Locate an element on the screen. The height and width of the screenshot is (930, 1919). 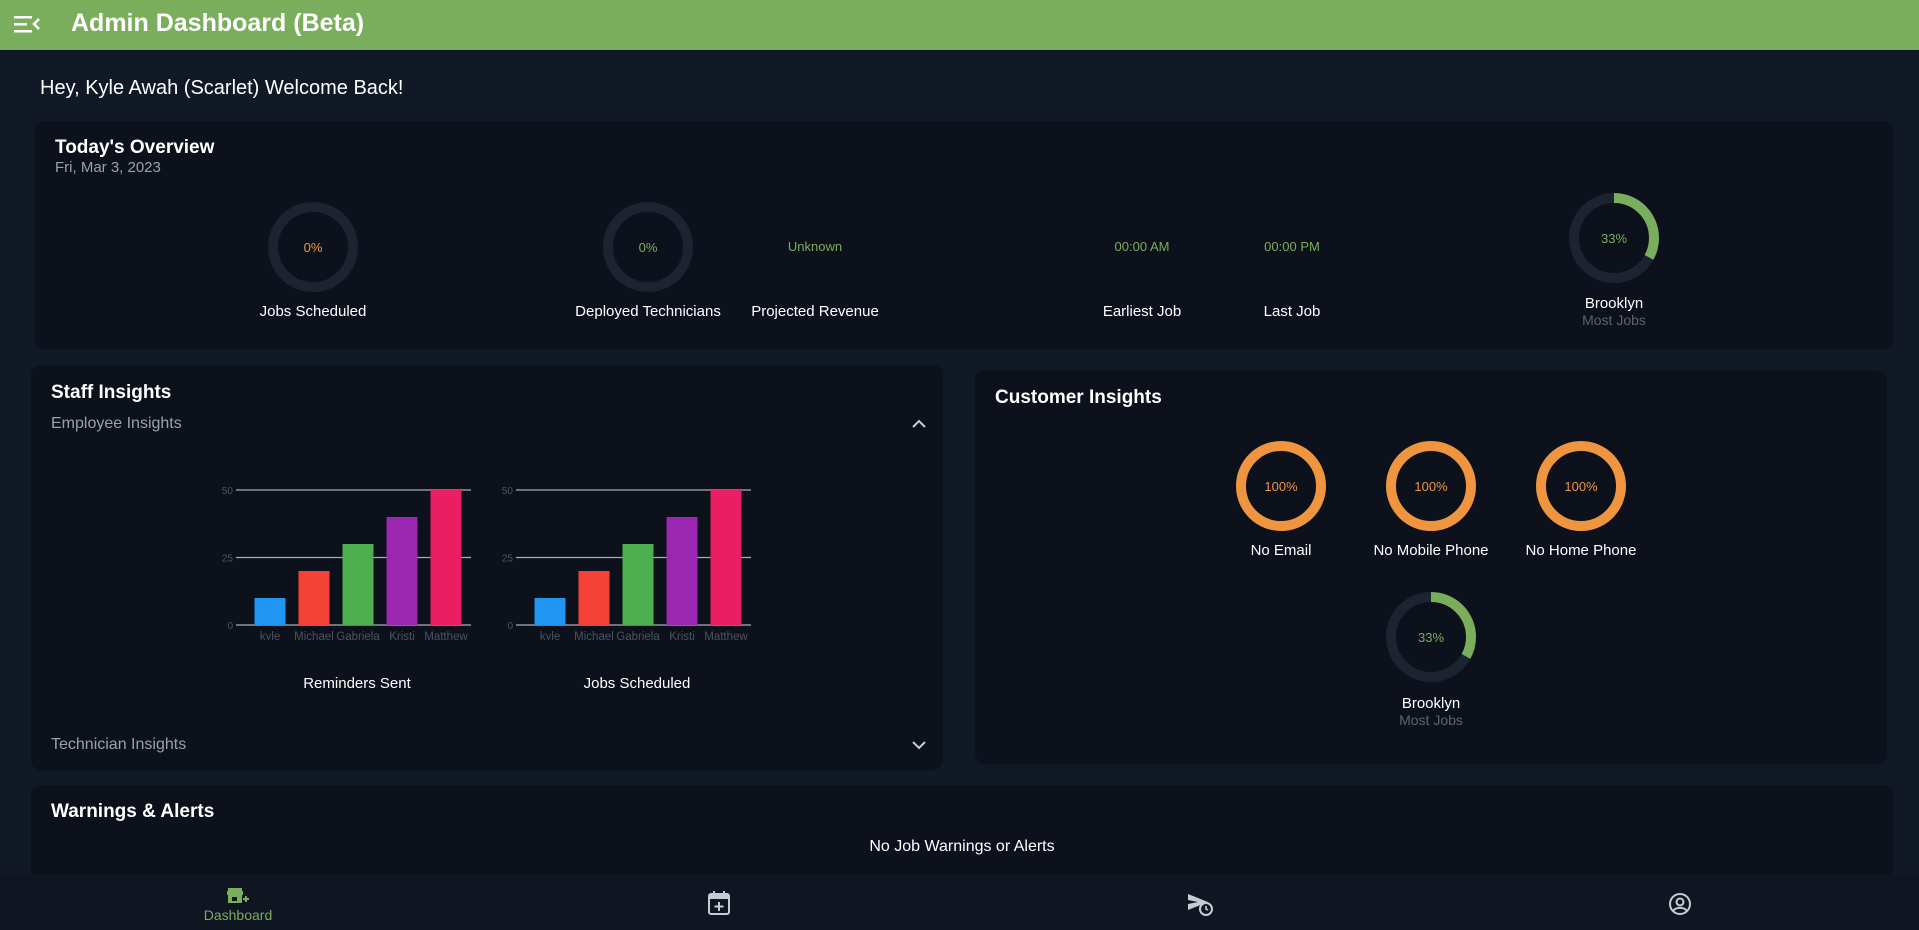
nav-schedule is located at coordinates (719, 902).